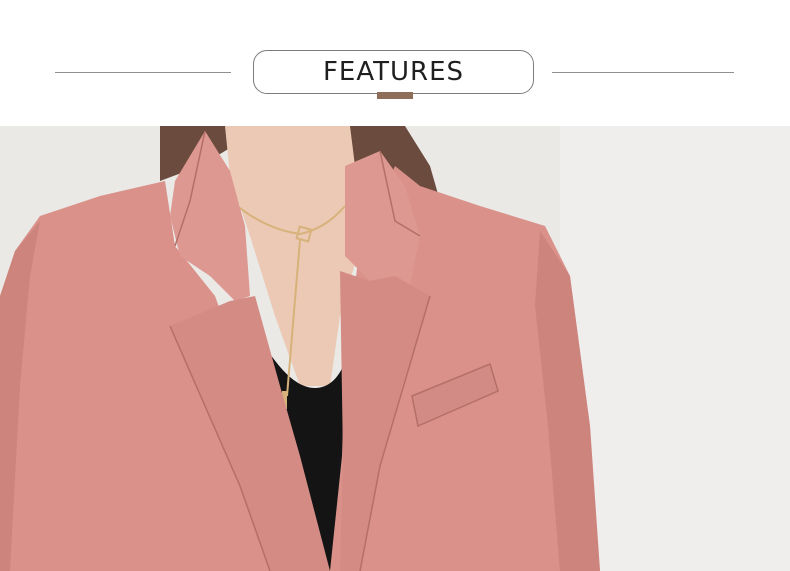 Image resolution: width=790 pixels, height=571 pixels. Describe the element at coordinates (395, 95) in the screenshot. I see `title-accent-bar` at that location.